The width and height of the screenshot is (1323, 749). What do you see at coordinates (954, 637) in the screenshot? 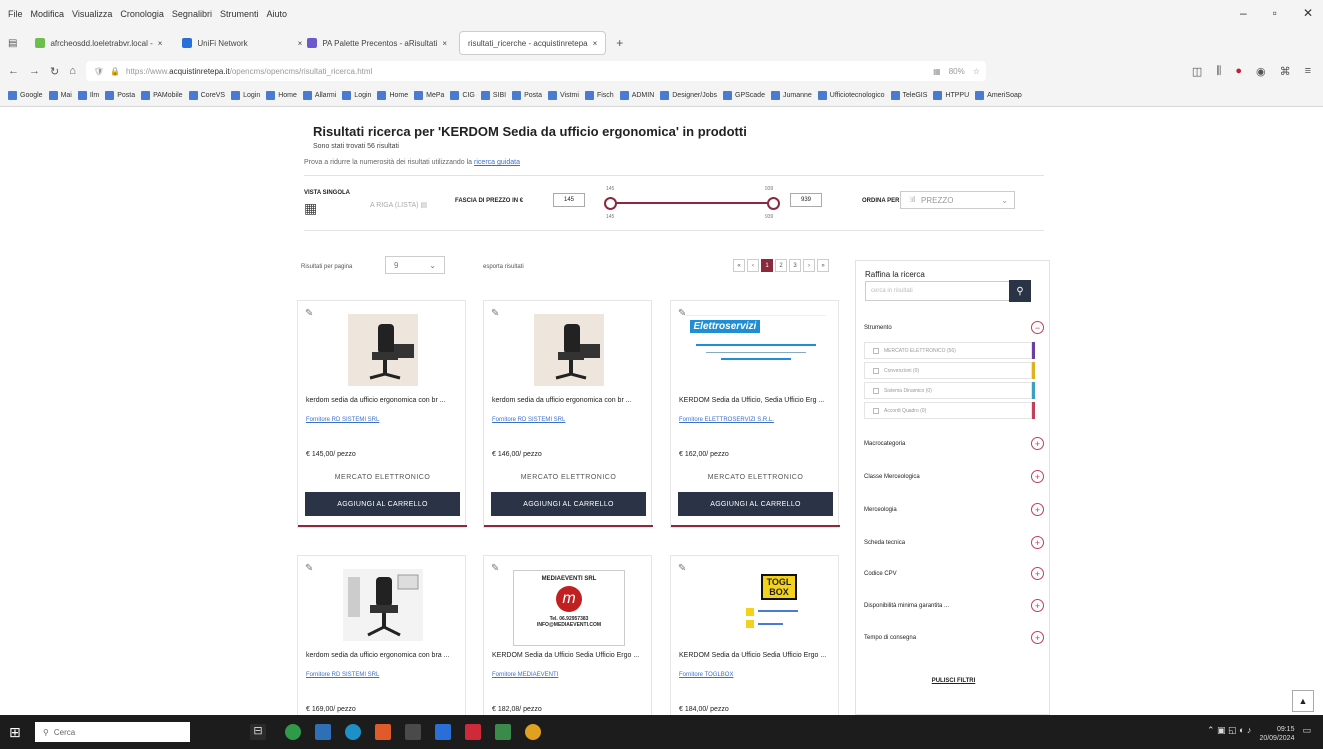
I see `filter-section-consegna: Tempo di consegna +` at bounding box center [954, 637].